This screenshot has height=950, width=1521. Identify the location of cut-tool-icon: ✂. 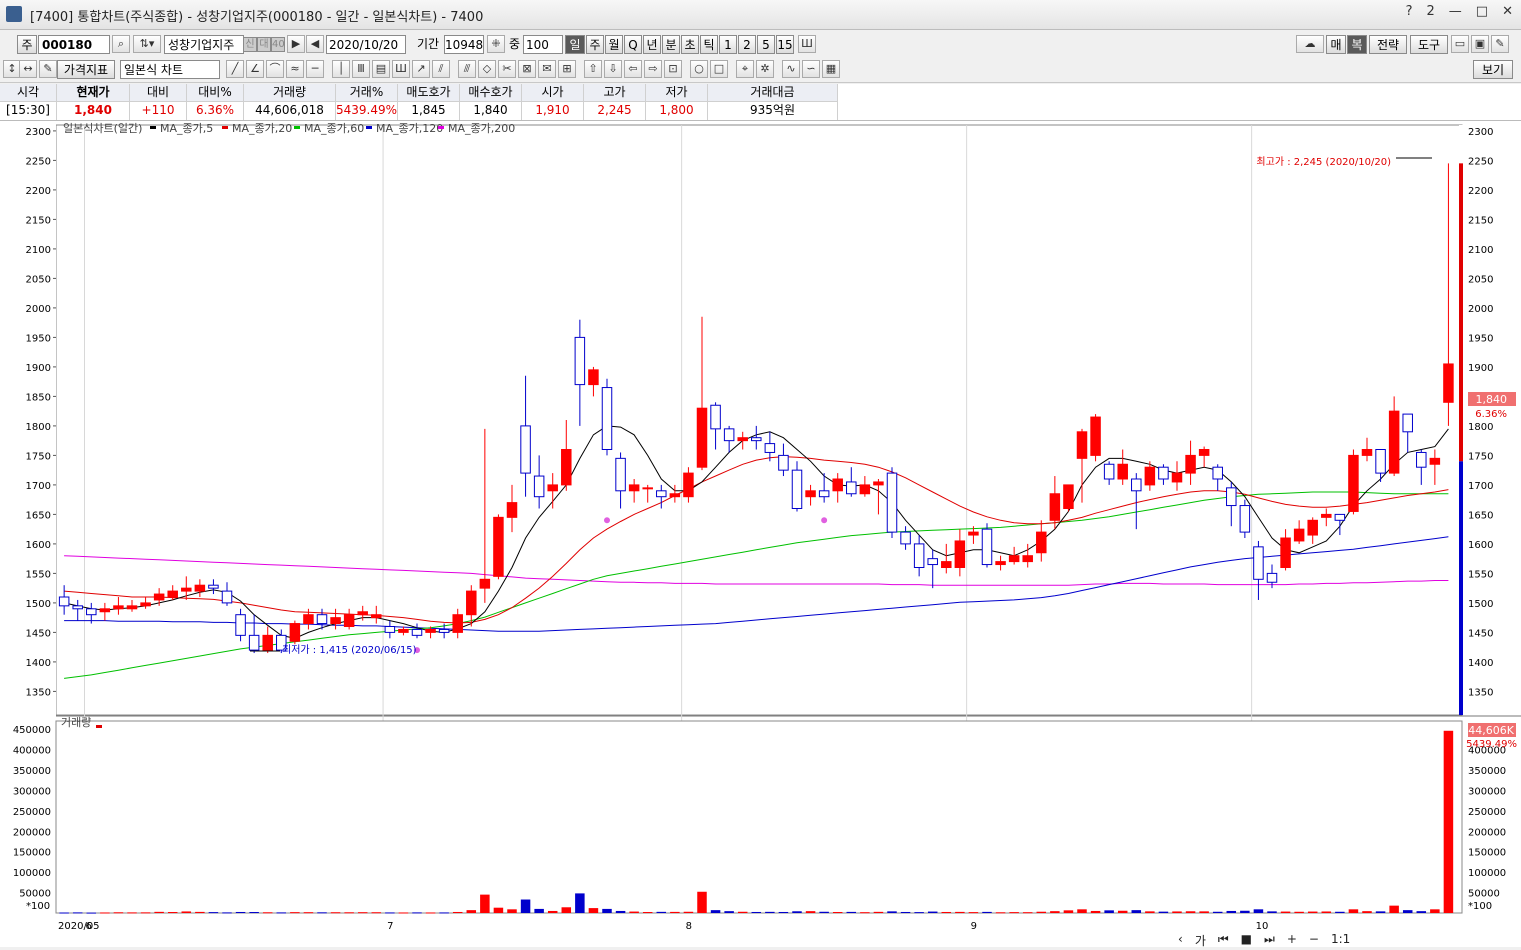
(507, 69).